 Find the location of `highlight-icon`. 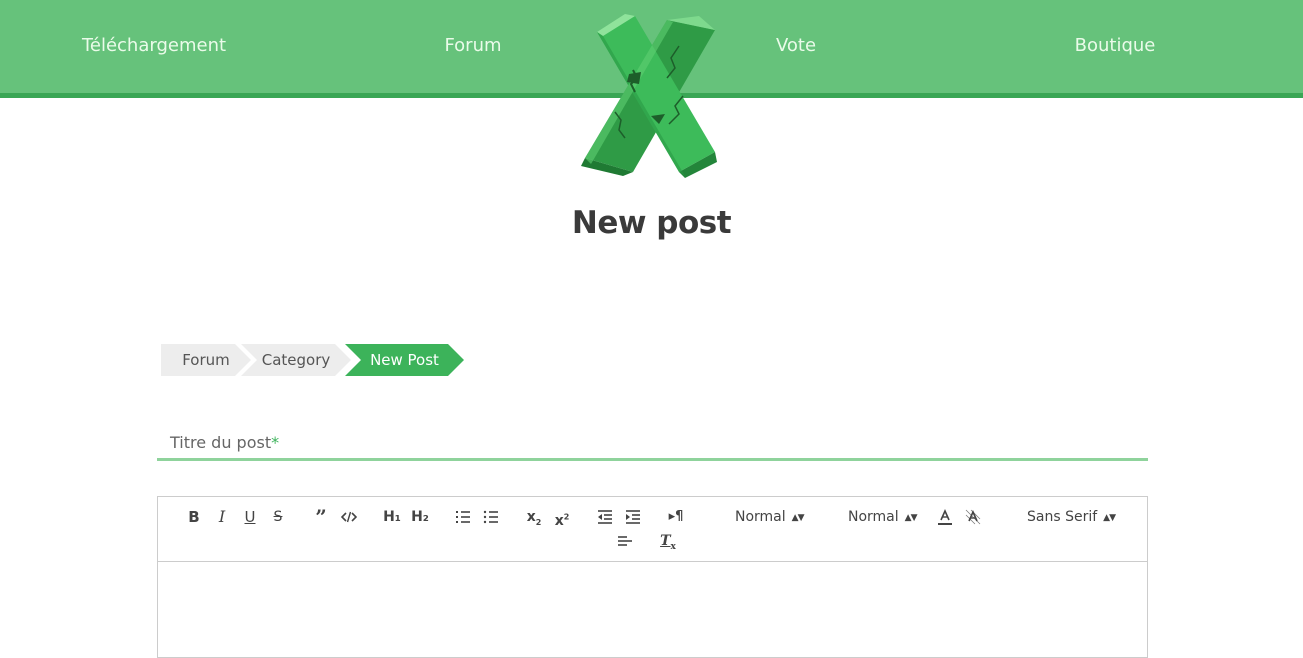

highlight-icon is located at coordinates (973, 517).